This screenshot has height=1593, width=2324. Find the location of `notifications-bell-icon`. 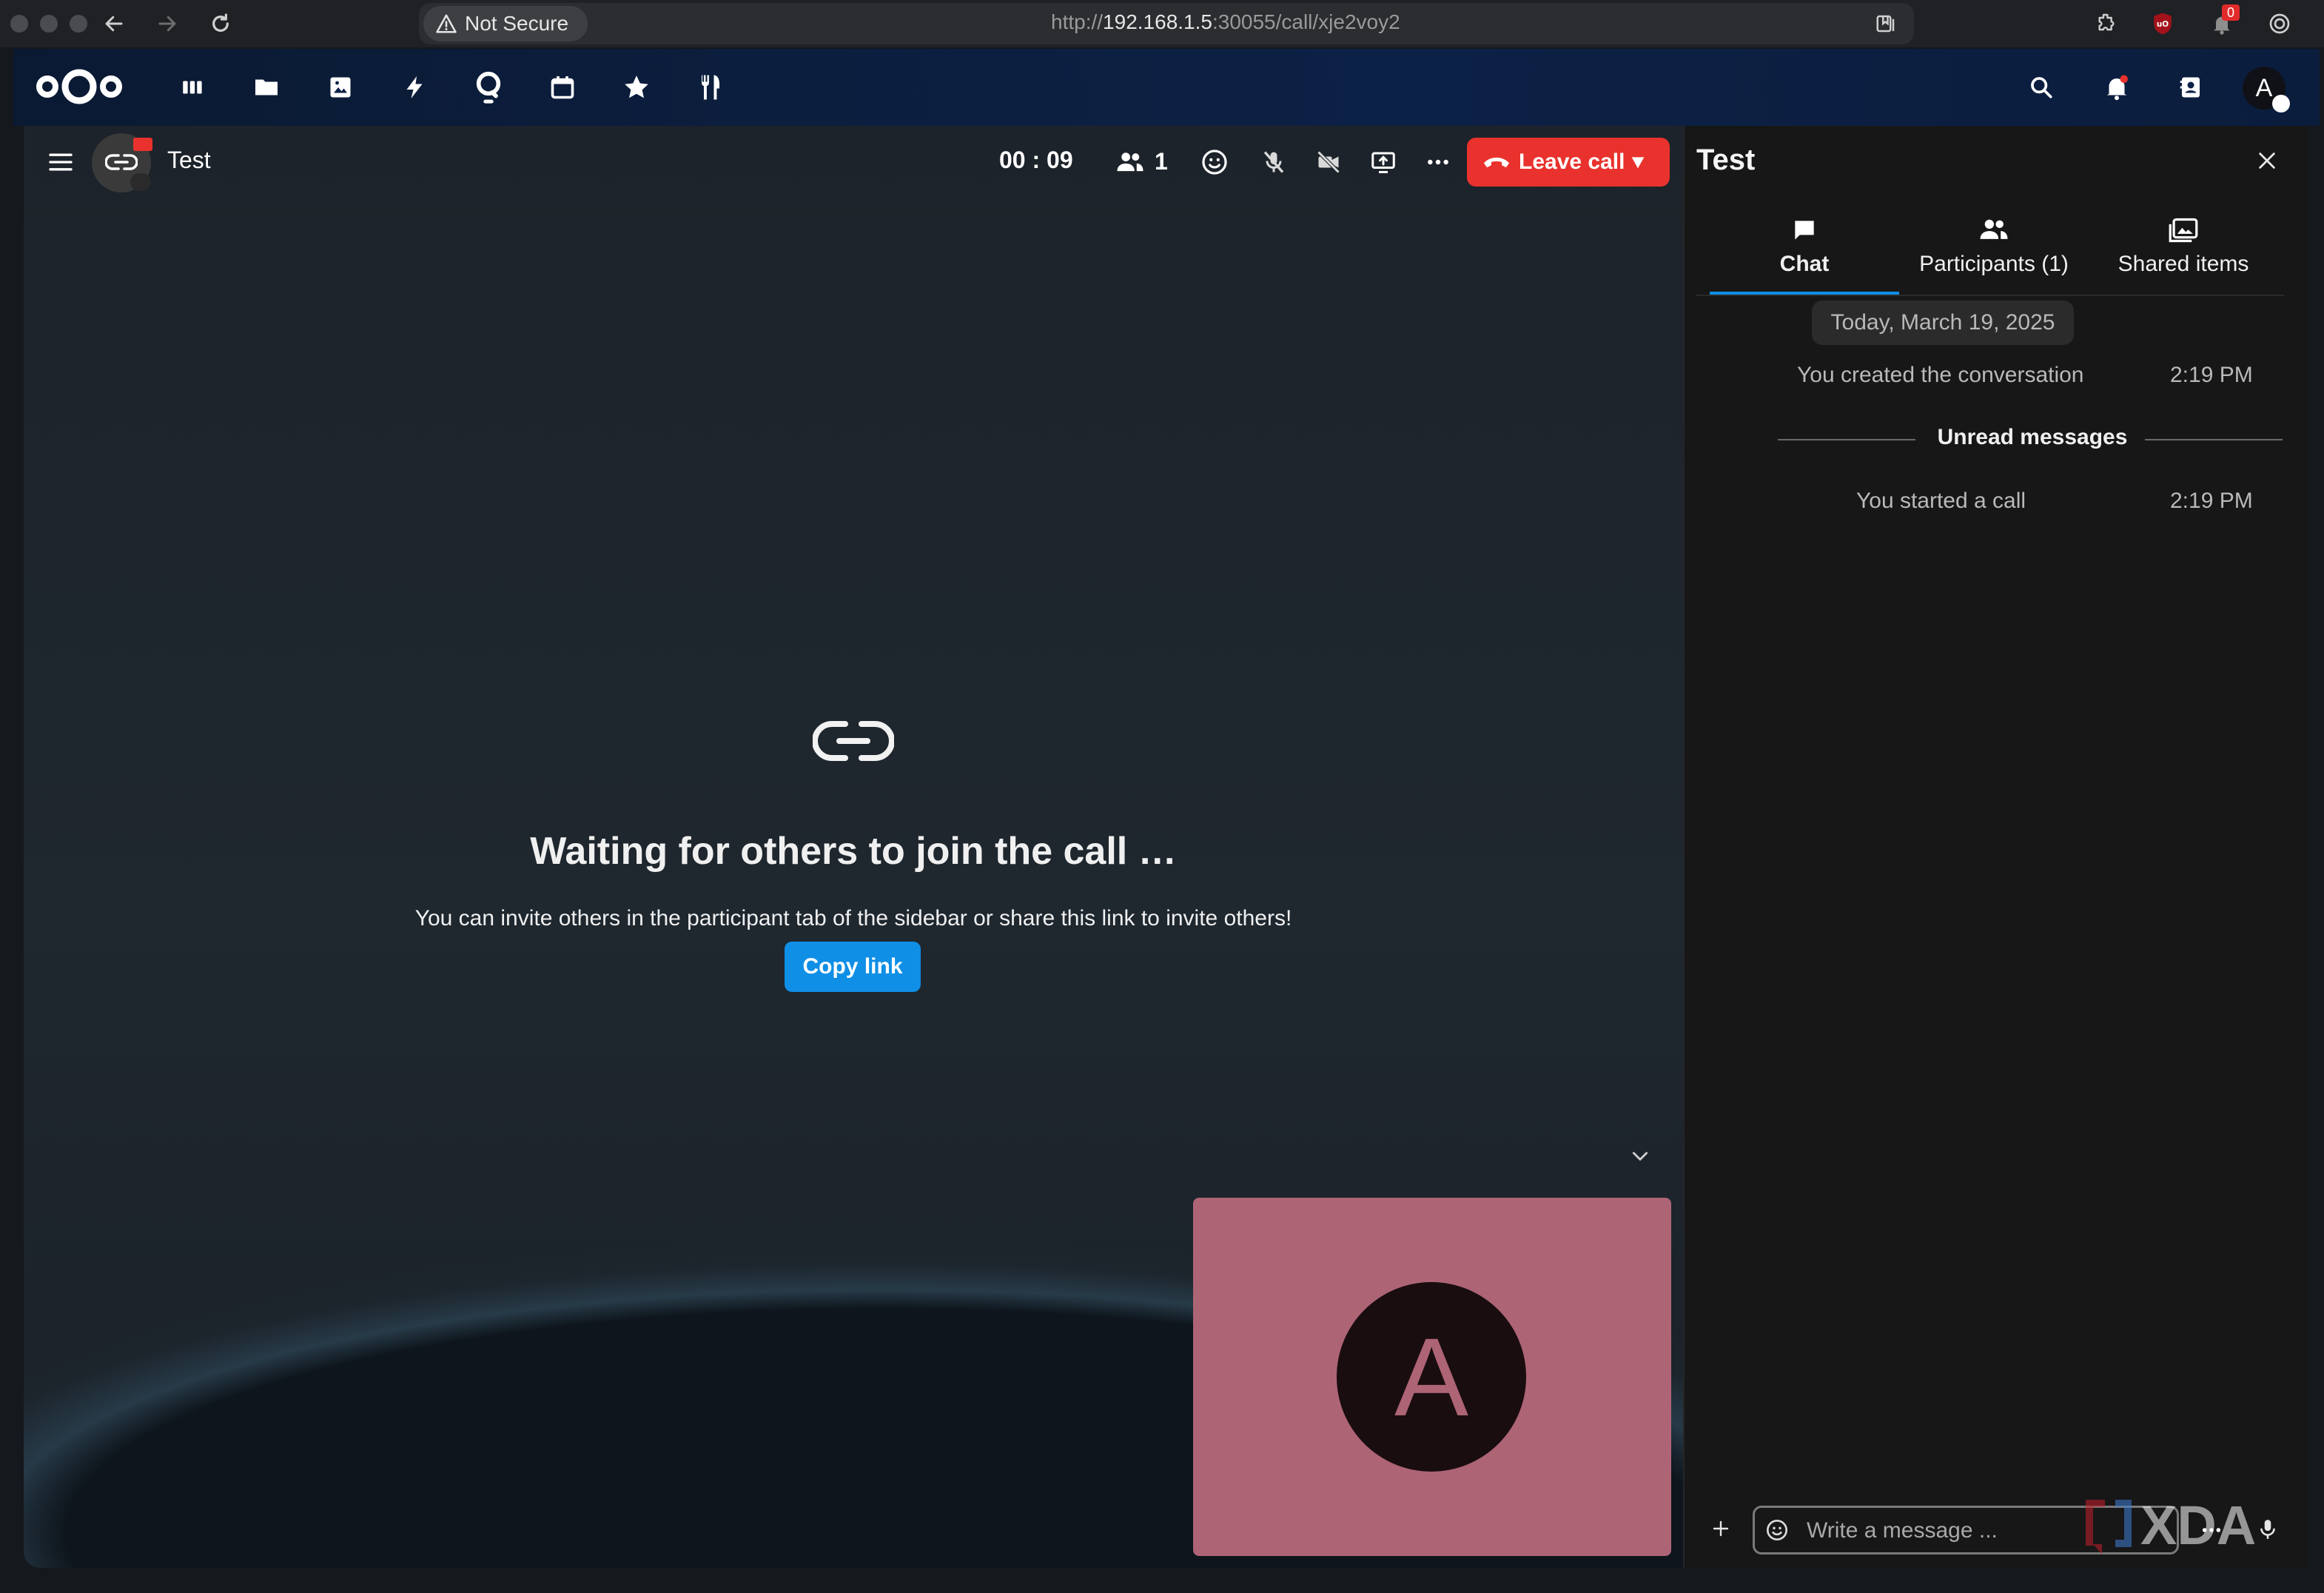

notifications-bell-icon is located at coordinates (2117, 88).